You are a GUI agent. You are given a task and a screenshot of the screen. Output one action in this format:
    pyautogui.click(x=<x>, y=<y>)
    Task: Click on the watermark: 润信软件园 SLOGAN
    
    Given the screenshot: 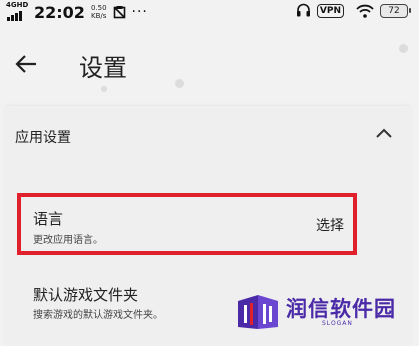 What is the action you would take?
    pyautogui.click(x=324, y=312)
    